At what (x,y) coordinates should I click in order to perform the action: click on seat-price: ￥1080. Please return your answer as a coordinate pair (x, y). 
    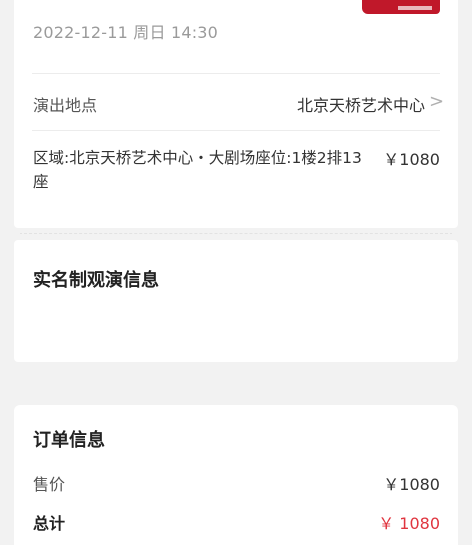
    Looking at the image, I should click on (411, 159).